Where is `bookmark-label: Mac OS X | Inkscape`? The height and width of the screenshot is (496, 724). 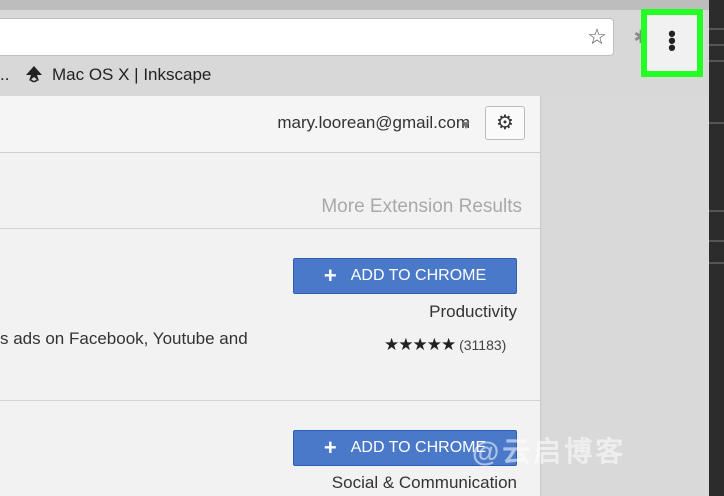 bookmark-label: Mac OS X | Inkscape is located at coordinates (132, 74).